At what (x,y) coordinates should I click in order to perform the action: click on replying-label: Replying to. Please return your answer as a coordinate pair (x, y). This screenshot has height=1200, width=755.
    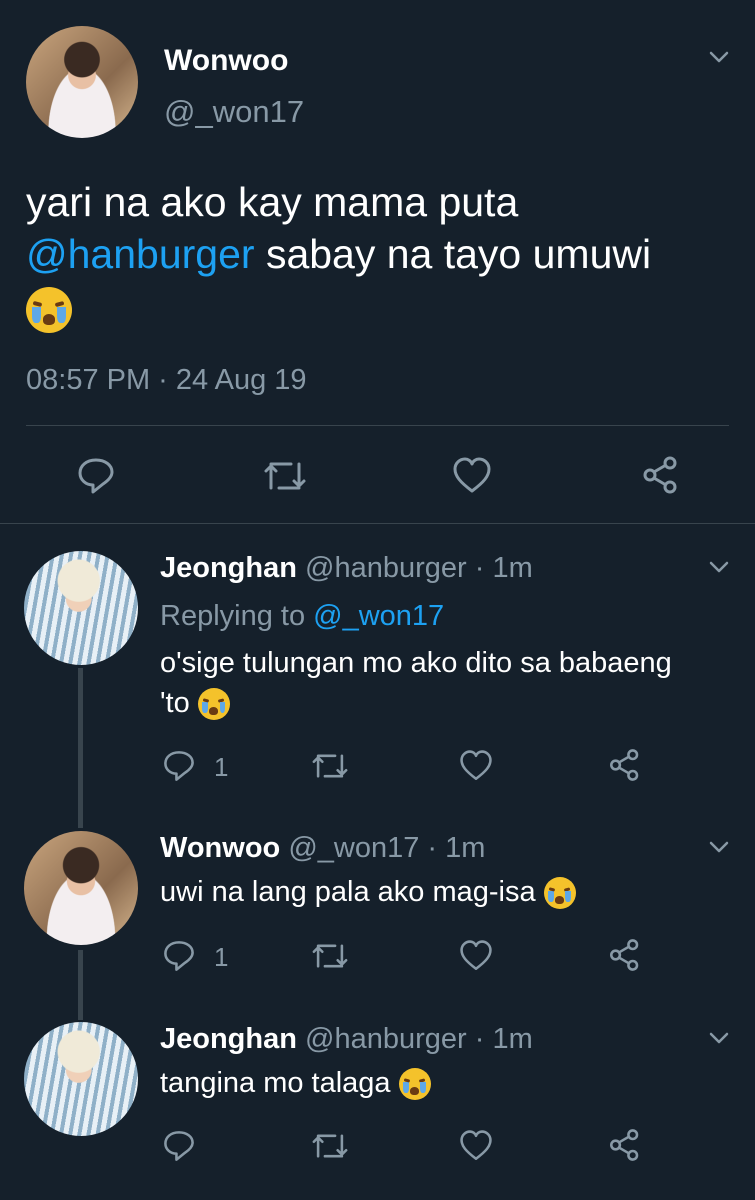
    Looking at the image, I should click on (237, 616).